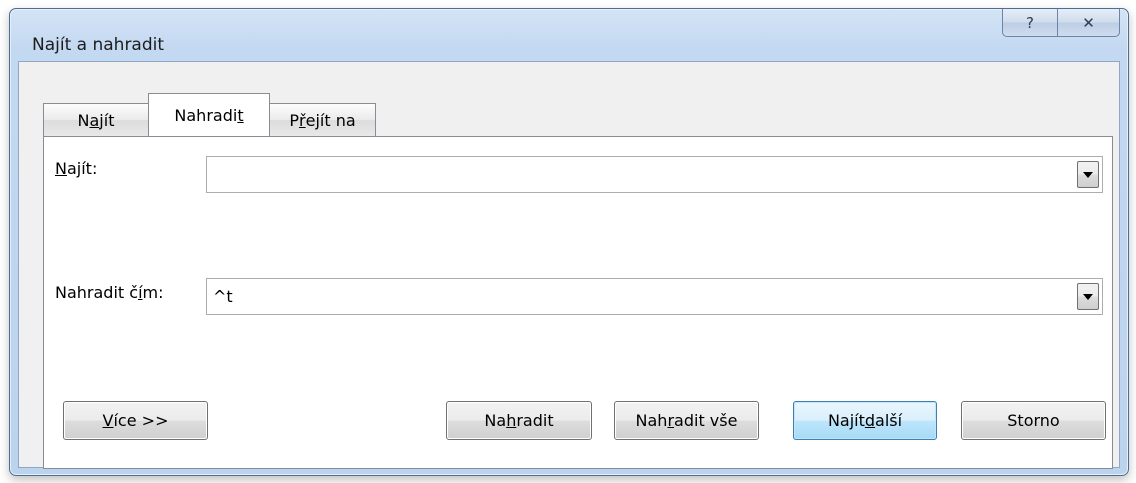 This screenshot has height=483, width=1136. Describe the element at coordinates (209, 114) in the screenshot. I see `tab-replace: Nahradi t` at that location.